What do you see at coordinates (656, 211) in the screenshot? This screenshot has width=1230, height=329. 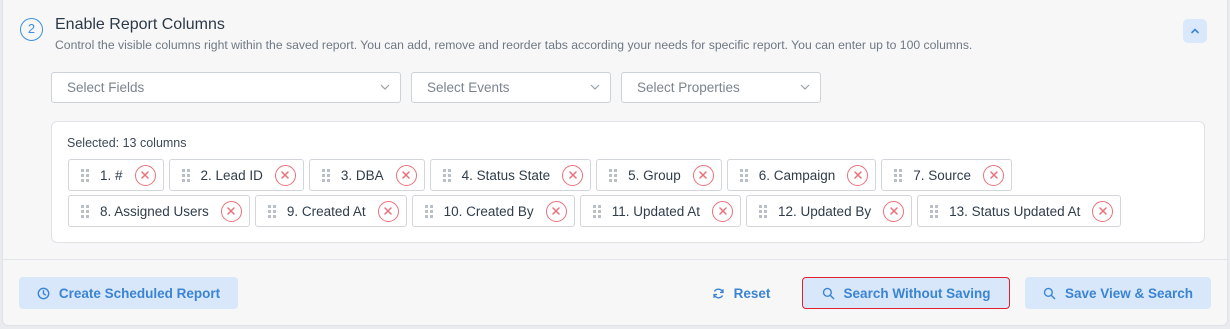 I see `column-chip-label: 11. Updated At` at bounding box center [656, 211].